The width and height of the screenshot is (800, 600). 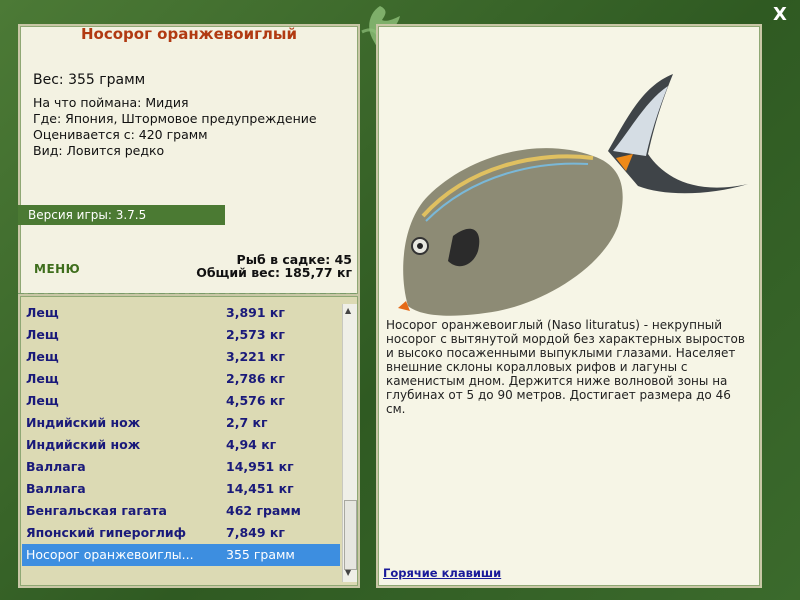 I want to click on list-item: Валлага 14,951 кг, so click(x=181, y=467).